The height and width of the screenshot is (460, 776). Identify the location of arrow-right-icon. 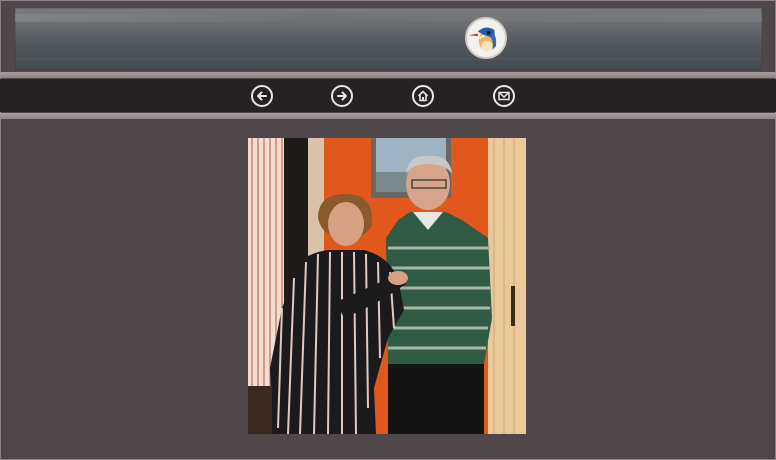
(342, 96).